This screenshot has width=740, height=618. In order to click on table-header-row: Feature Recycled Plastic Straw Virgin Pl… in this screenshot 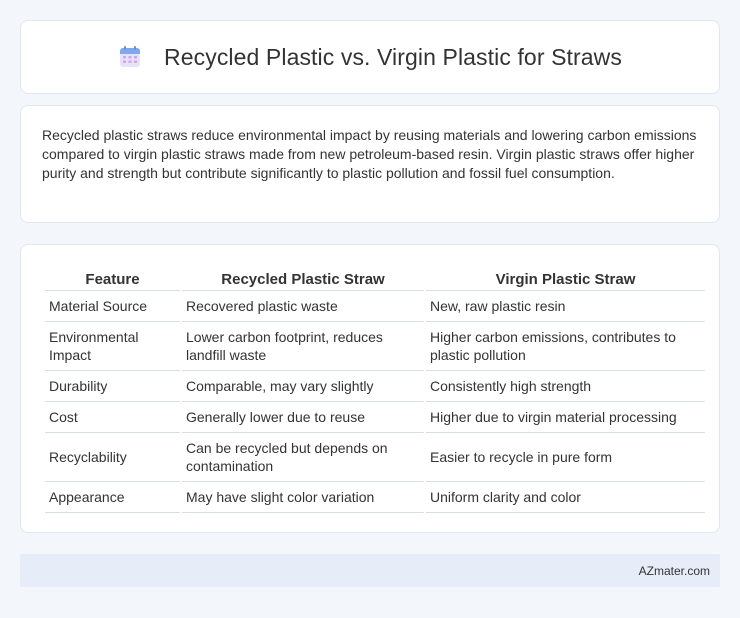, I will do `click(375, 278)`.